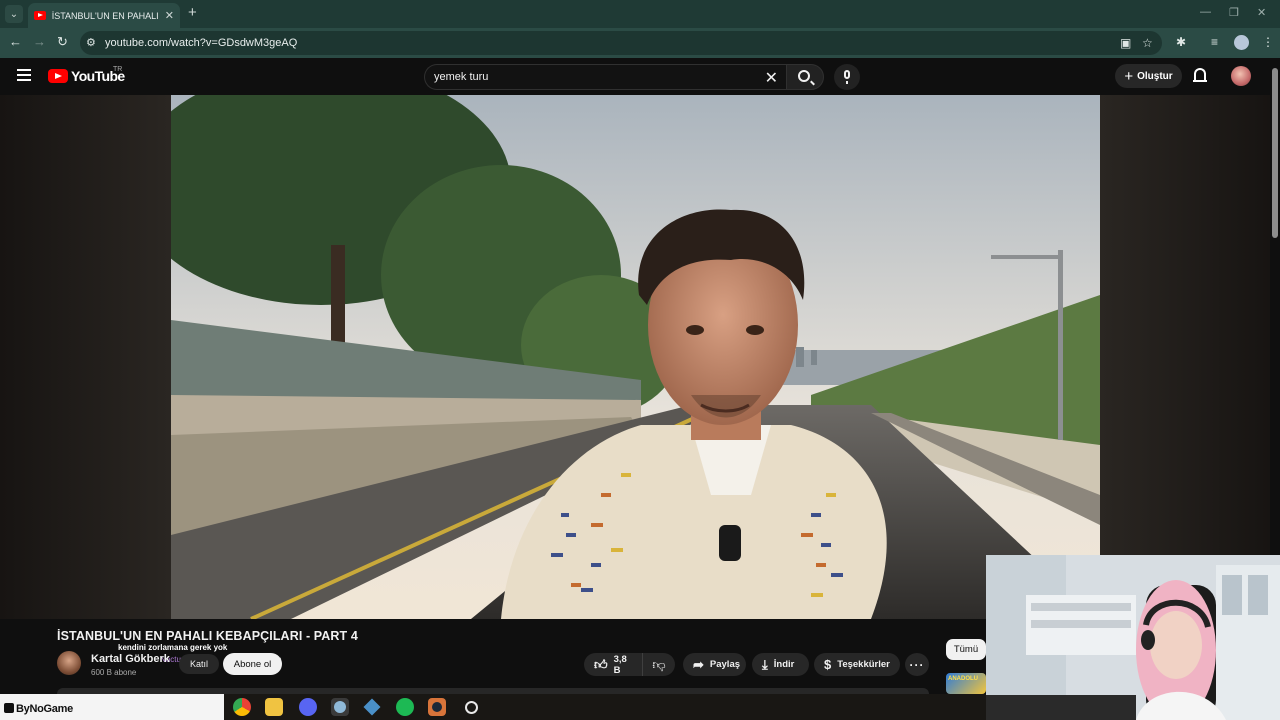  I want to click on channel-name: Kartal Gökberk, so click(130, 659).